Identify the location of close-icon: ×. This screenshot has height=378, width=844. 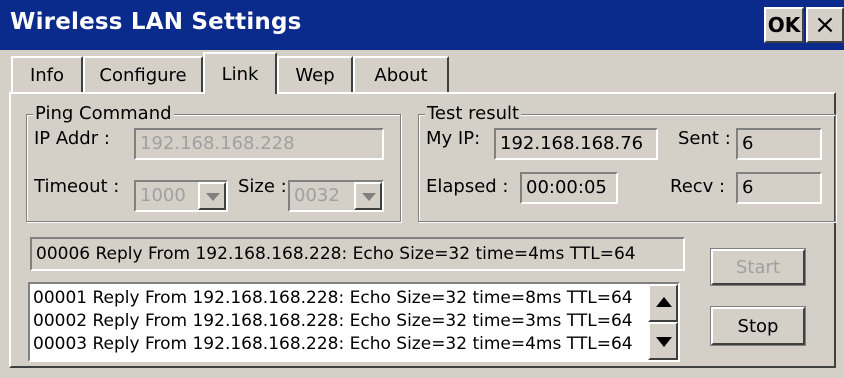
(825, 25).